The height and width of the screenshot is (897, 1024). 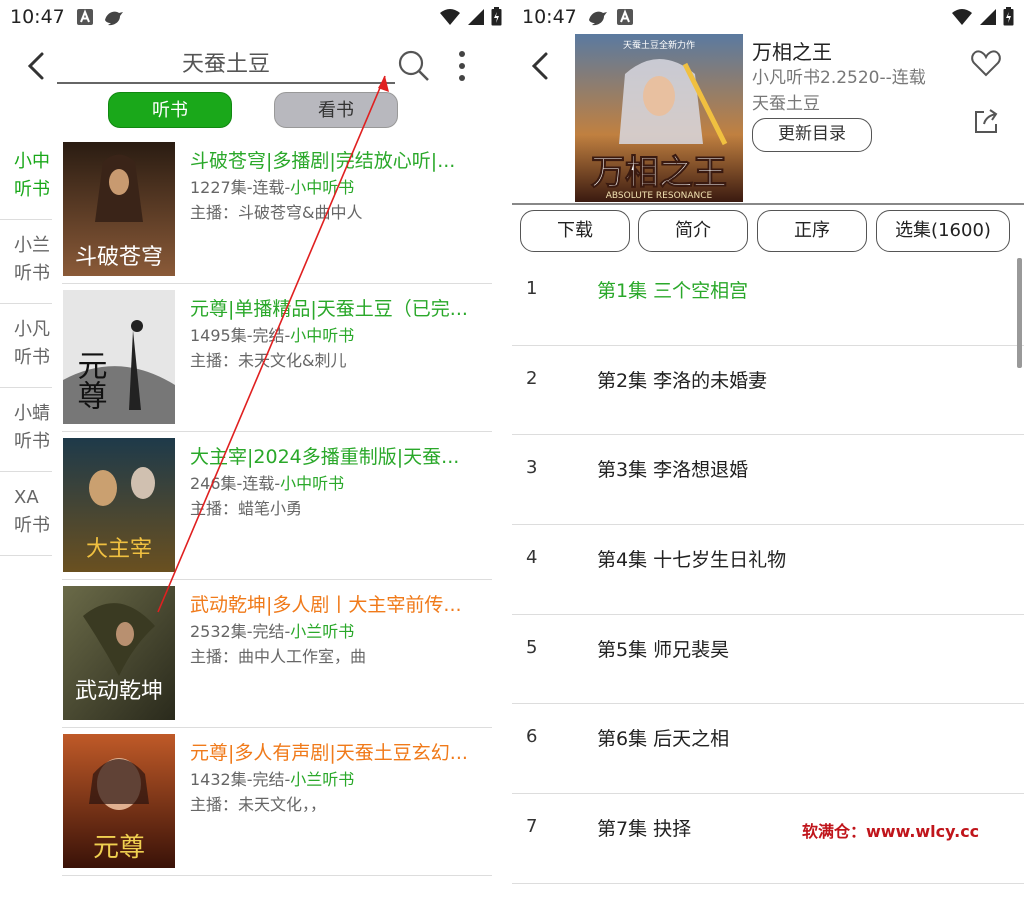 I want to click on wifi-icon, so click(x=450, y=16).